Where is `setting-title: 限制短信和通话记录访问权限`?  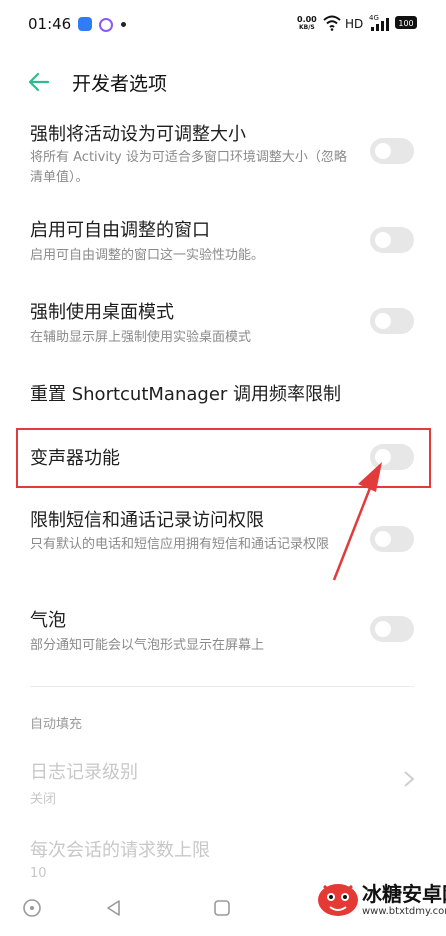 setting-title: 限制短信和通话记录访问权限 is located at coordinates (147, 520).